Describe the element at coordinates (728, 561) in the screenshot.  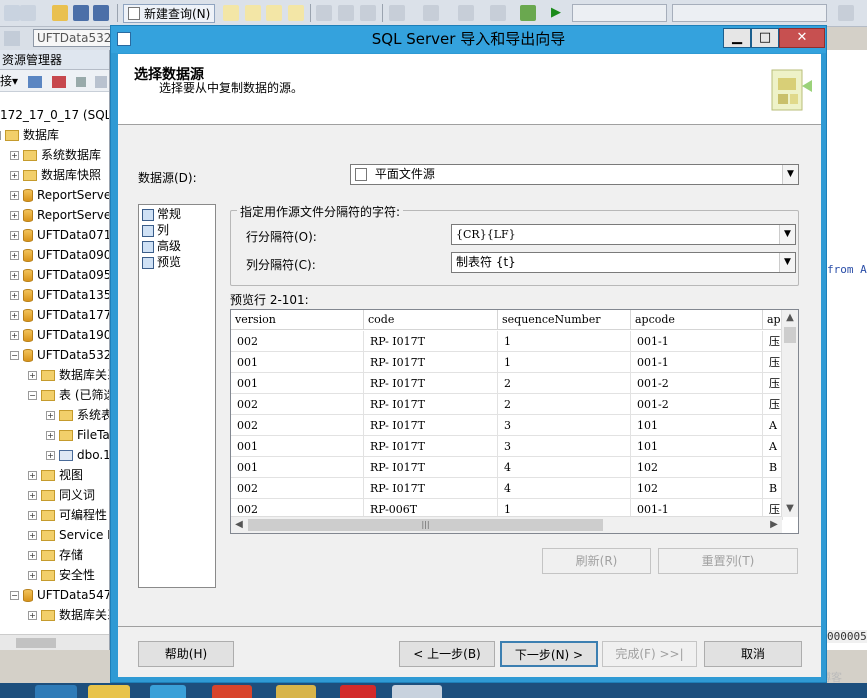
I see `reset-columns-button: 重置列(T)` at that location.